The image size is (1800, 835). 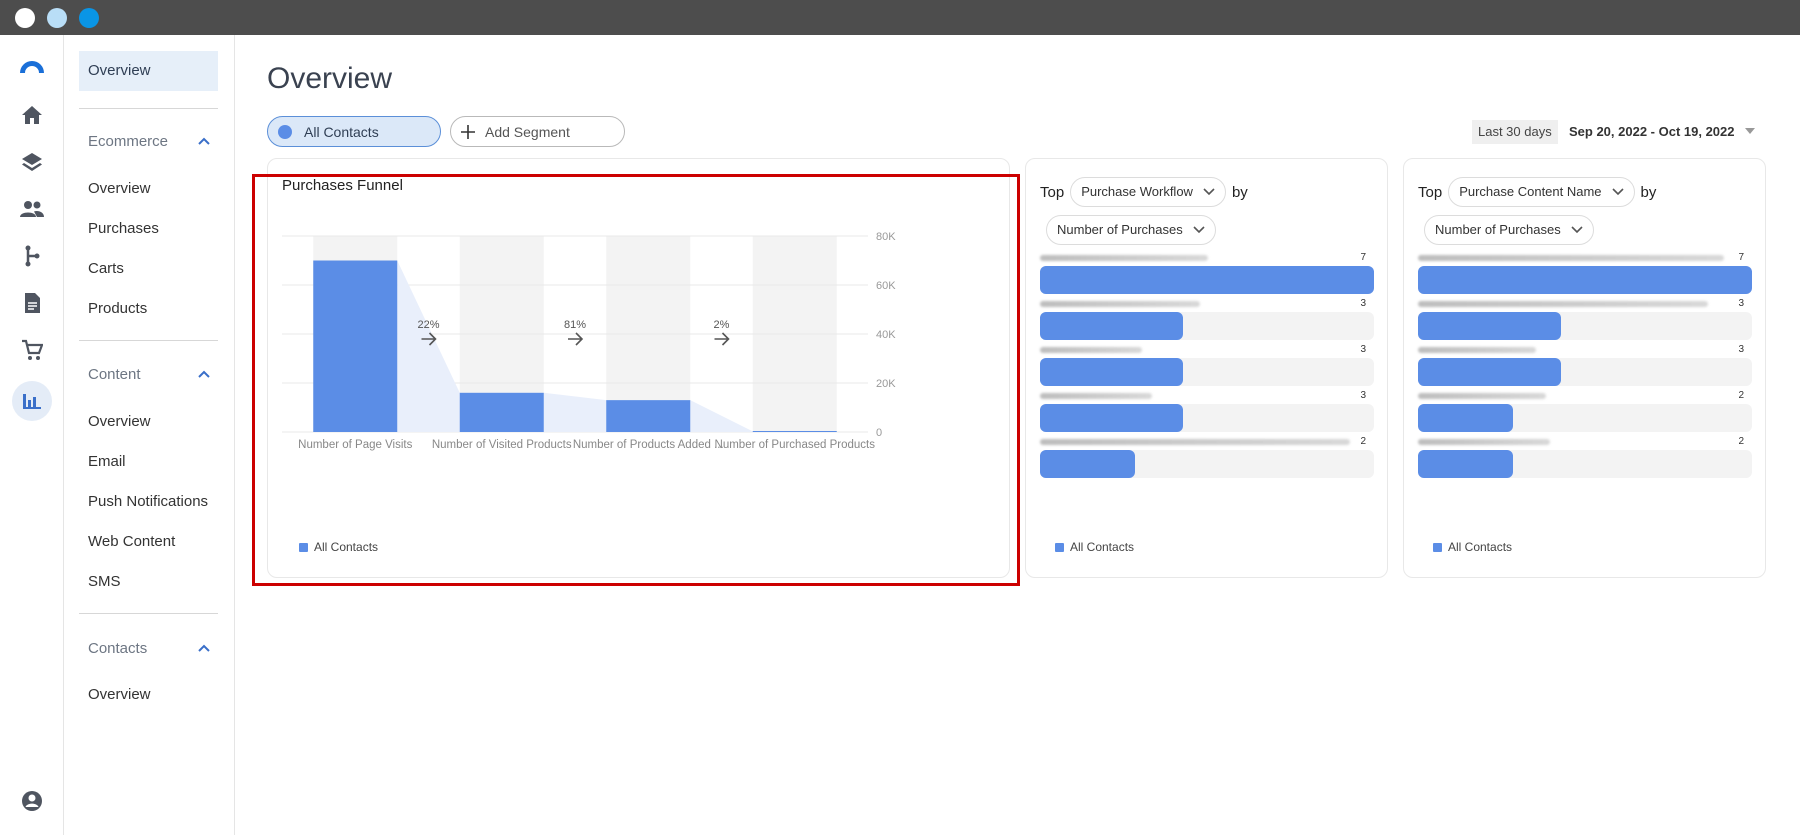 What do you see at coordinates (148, 422) in the screenshot?
I see `nav-item-content-overview: Overview` at bounding box center [148, 422].